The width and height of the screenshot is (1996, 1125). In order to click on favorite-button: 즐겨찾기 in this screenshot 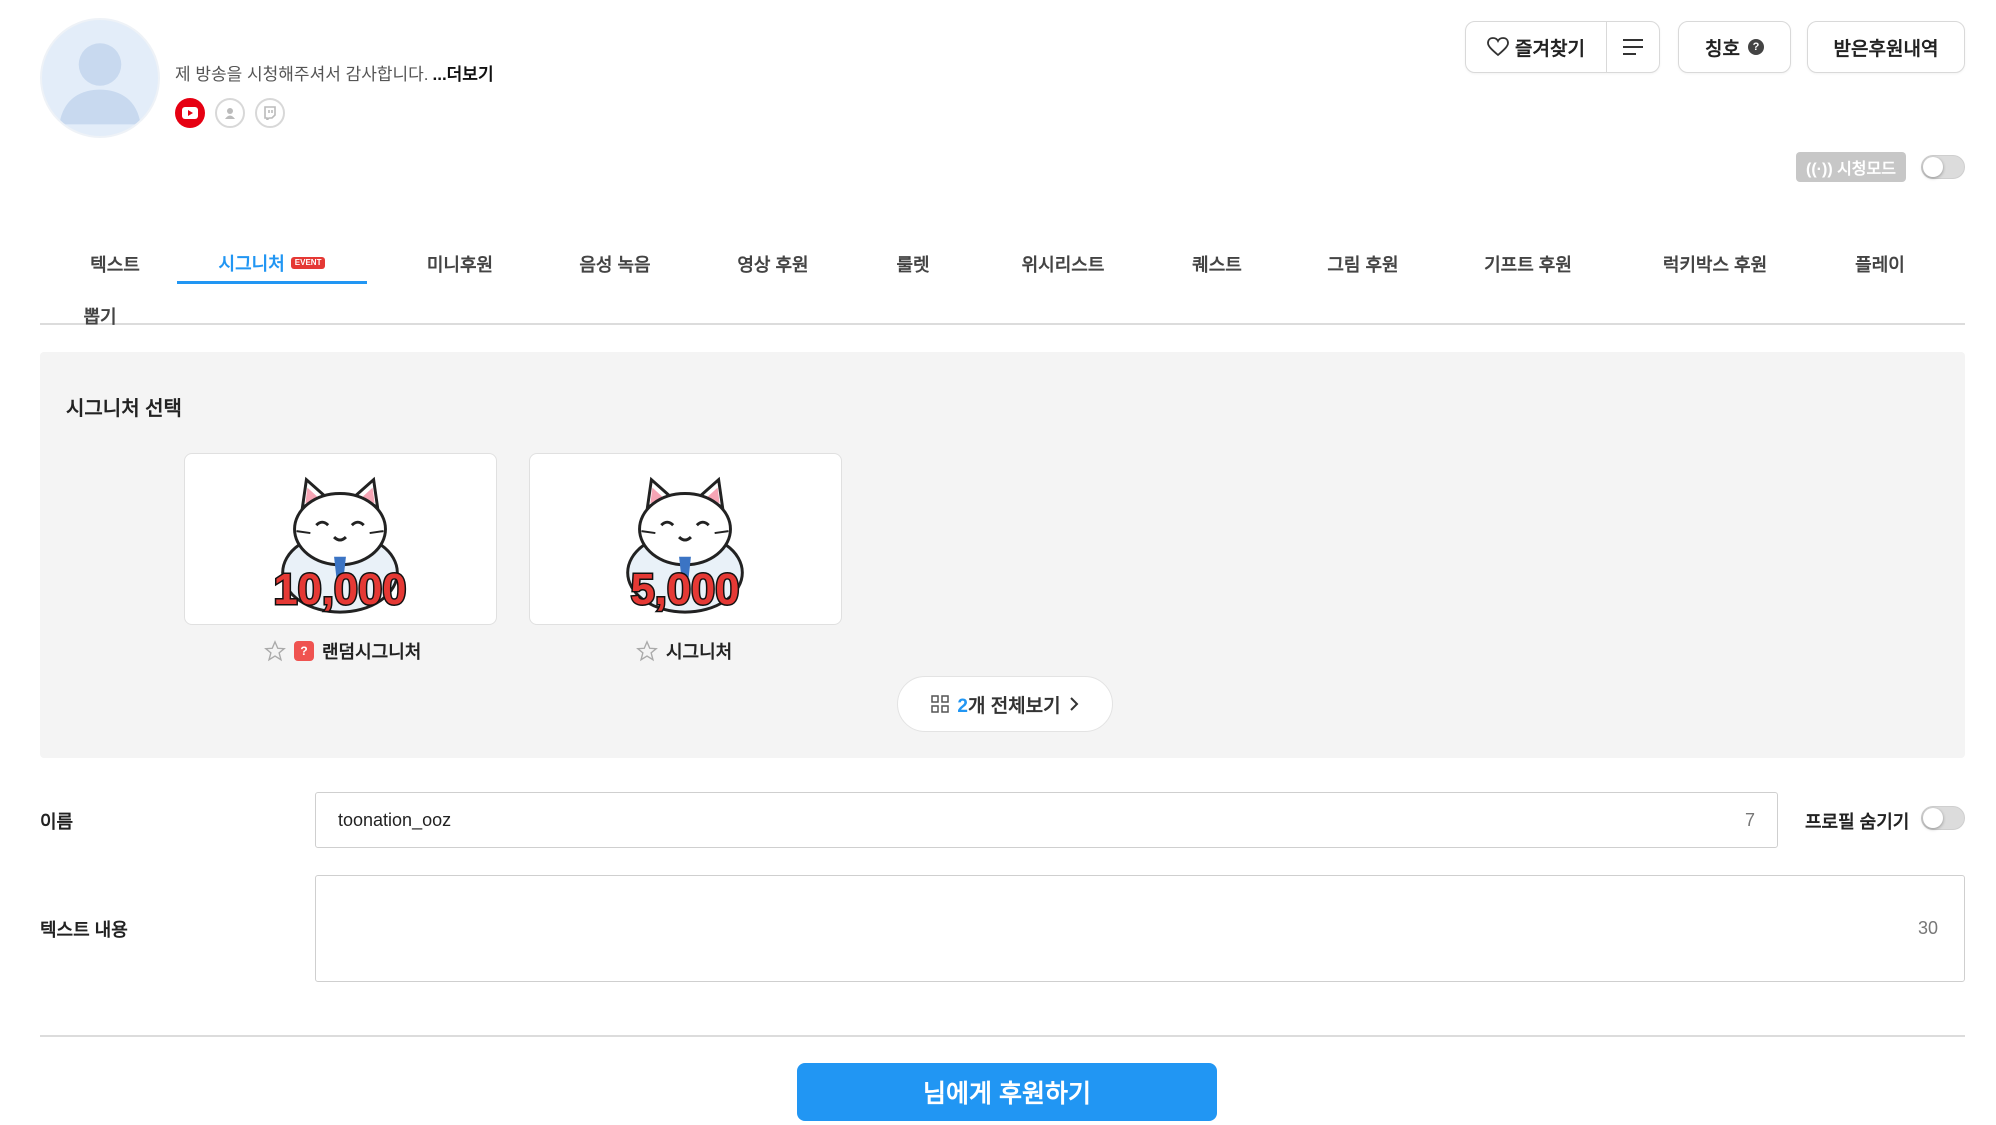, I will do `click(1536, 47)`.